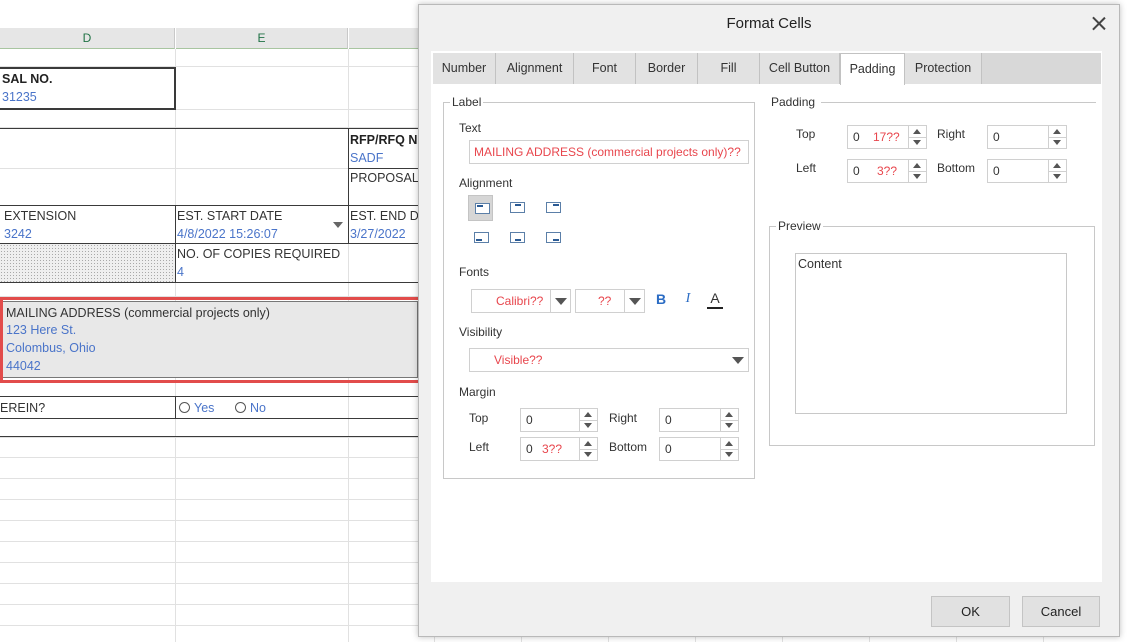 This screenshot has width=1128, height=642. What do you see at coordinates (634, 301) in the screenshot?
I see `chevron-down-icon` at bounding box center [634, 301].